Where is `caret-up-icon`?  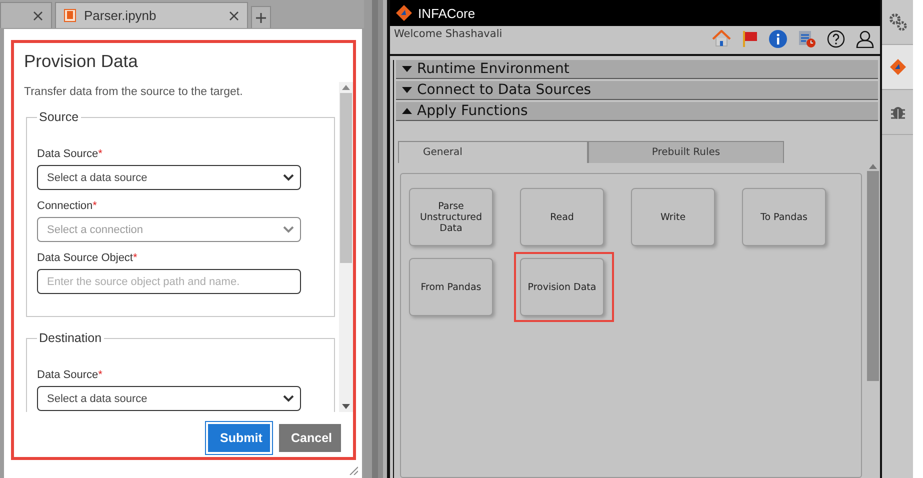 caret-up-icon is located at coordinates (407, 111).